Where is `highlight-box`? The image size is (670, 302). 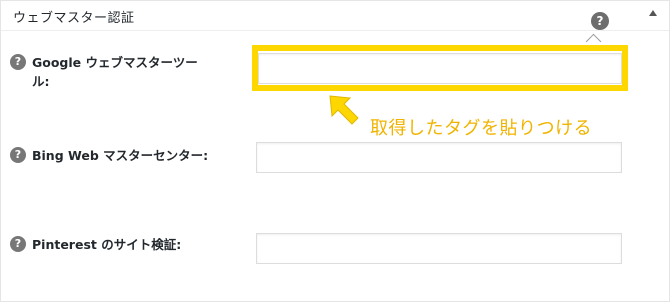 highlight-box is located at coordinates (440, 68).